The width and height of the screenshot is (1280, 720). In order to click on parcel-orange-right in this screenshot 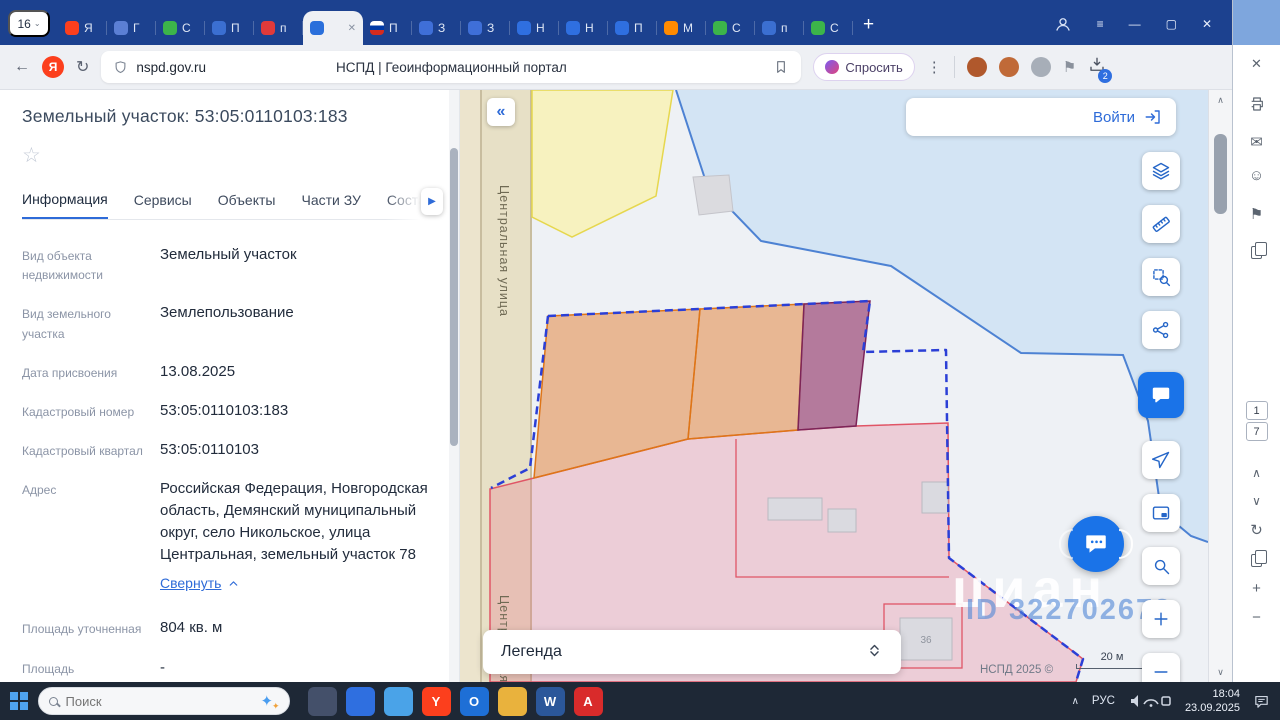, I will do `click(746, 371)`.